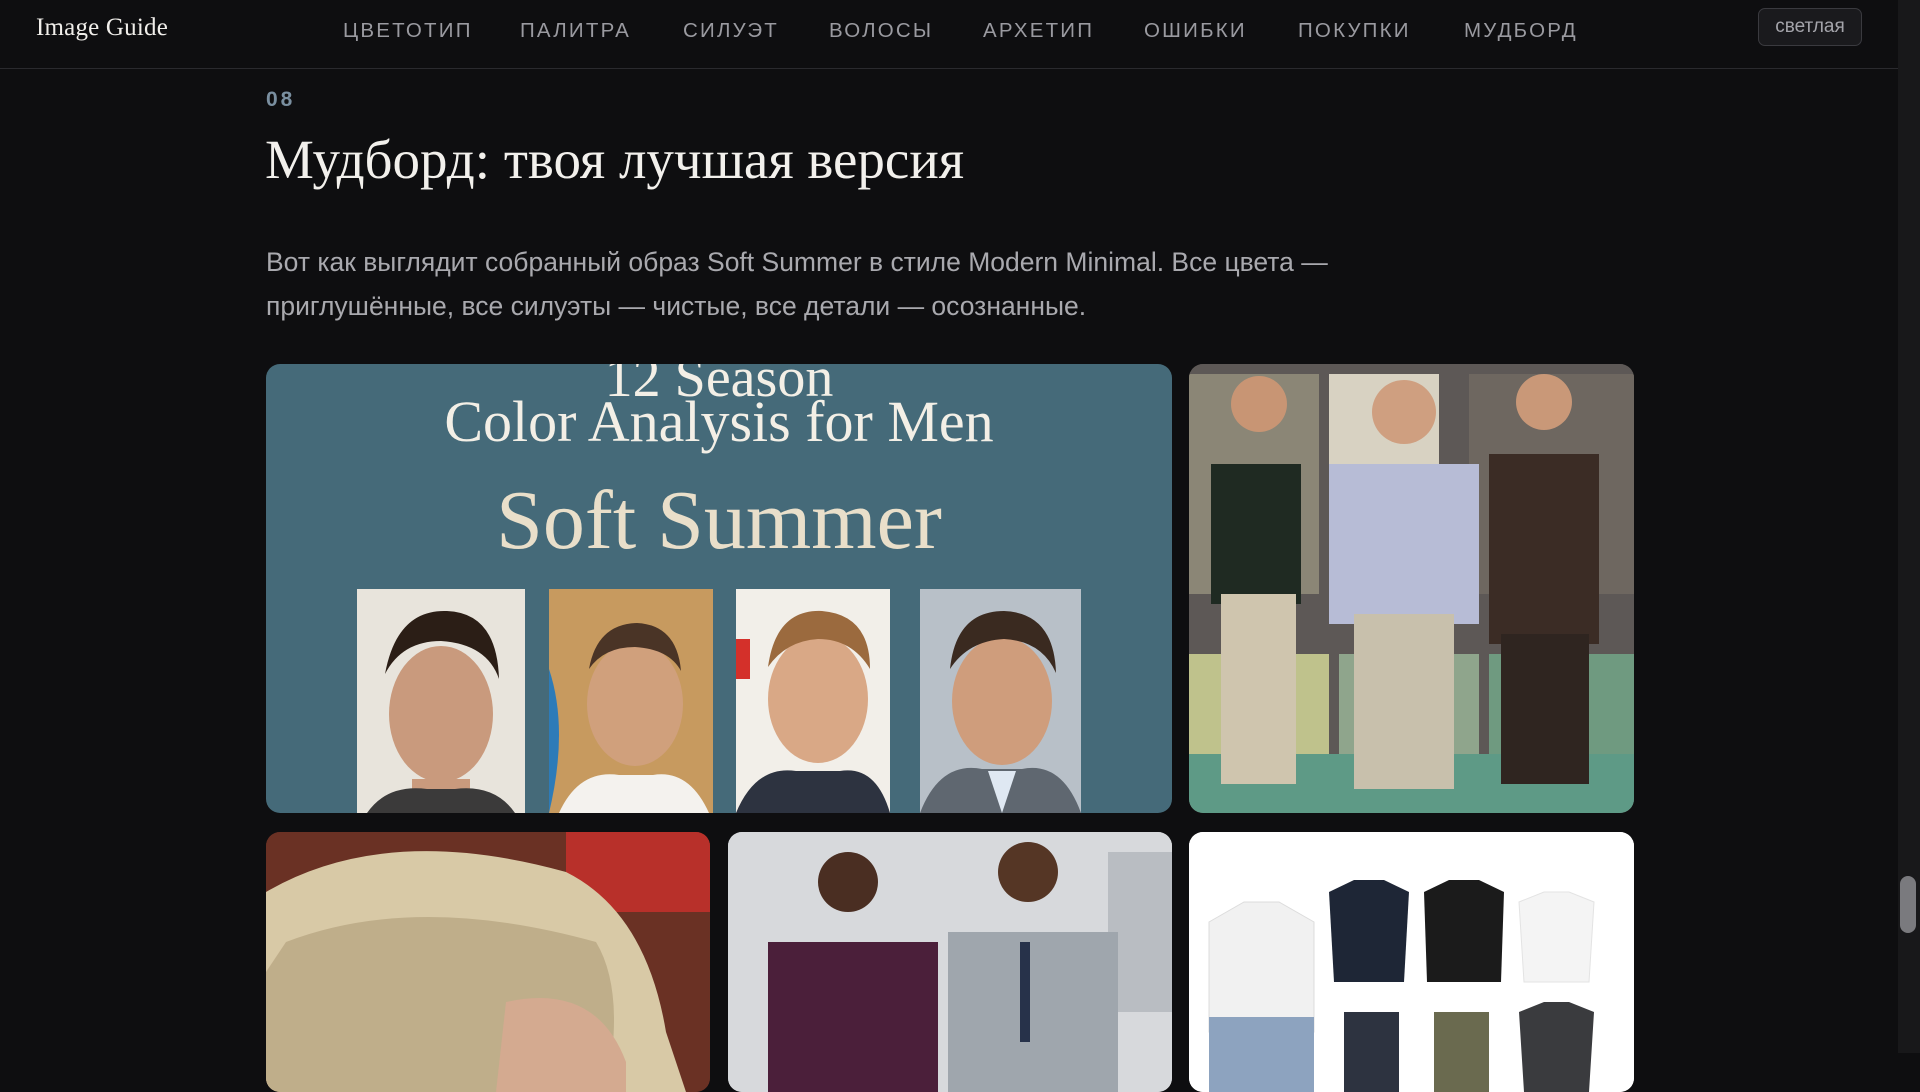 The image size is (1920, 1092). I want to click on section-number: 08, so click(281, 99).